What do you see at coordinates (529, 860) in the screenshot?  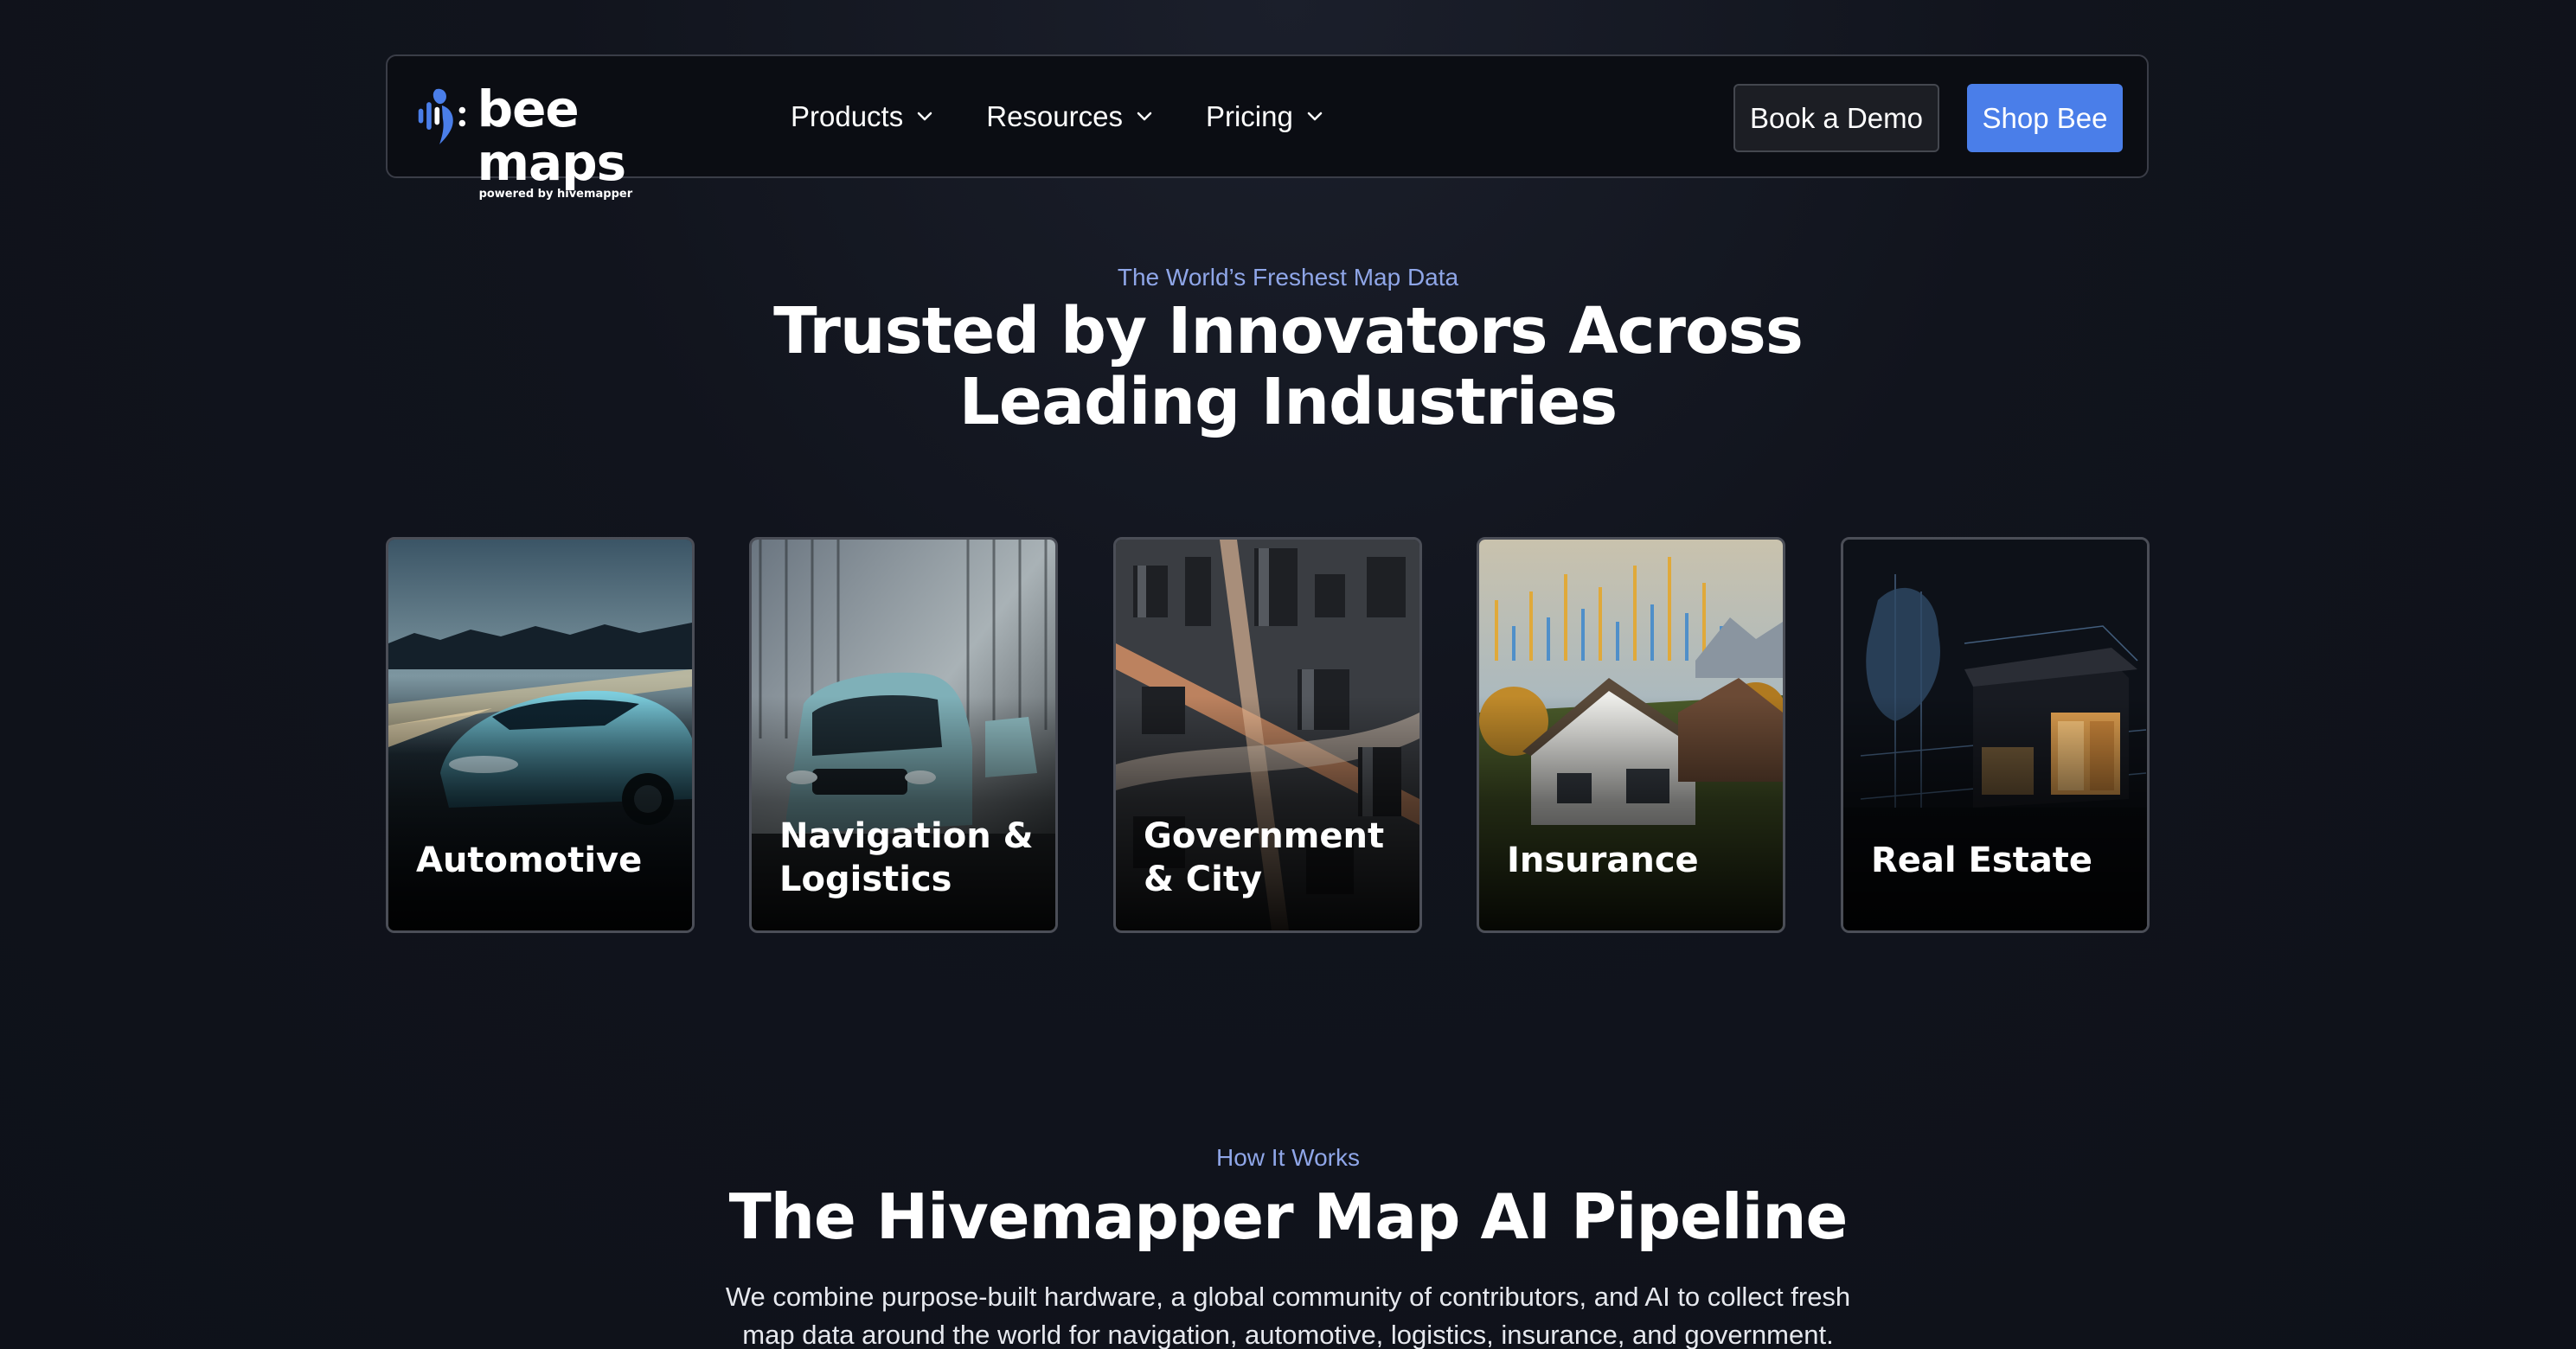 I see `industry-label: Automotive` at bounding box center [529, 860].